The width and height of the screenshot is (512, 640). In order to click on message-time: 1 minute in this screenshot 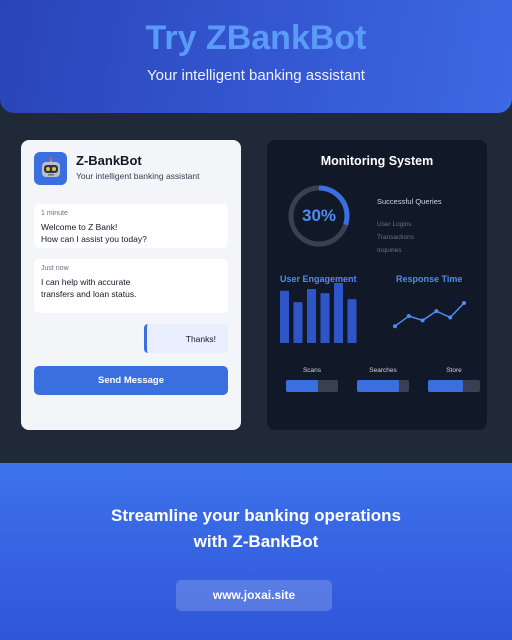, I will do `click(54, 213)`.